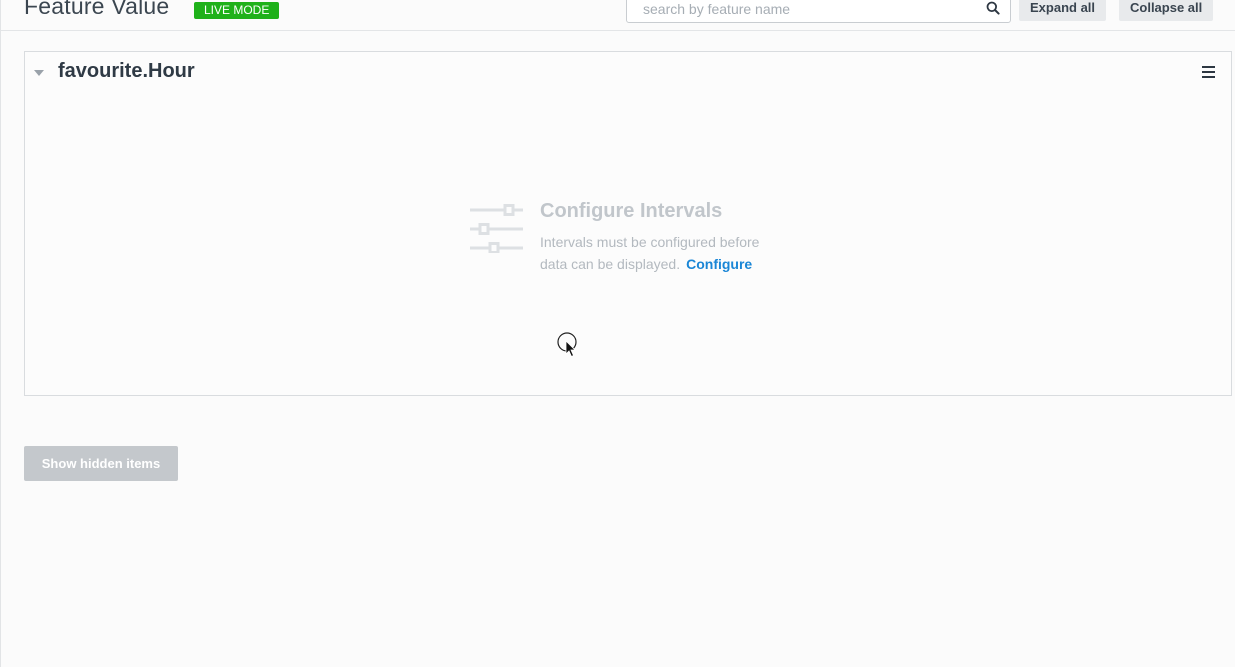 This screenshot has width=1235, height=667. What do you see at coordinates (1063, 10) in the screenshot?
I see `expand-all-button: Expand all` at bounding box center [1063, 10].